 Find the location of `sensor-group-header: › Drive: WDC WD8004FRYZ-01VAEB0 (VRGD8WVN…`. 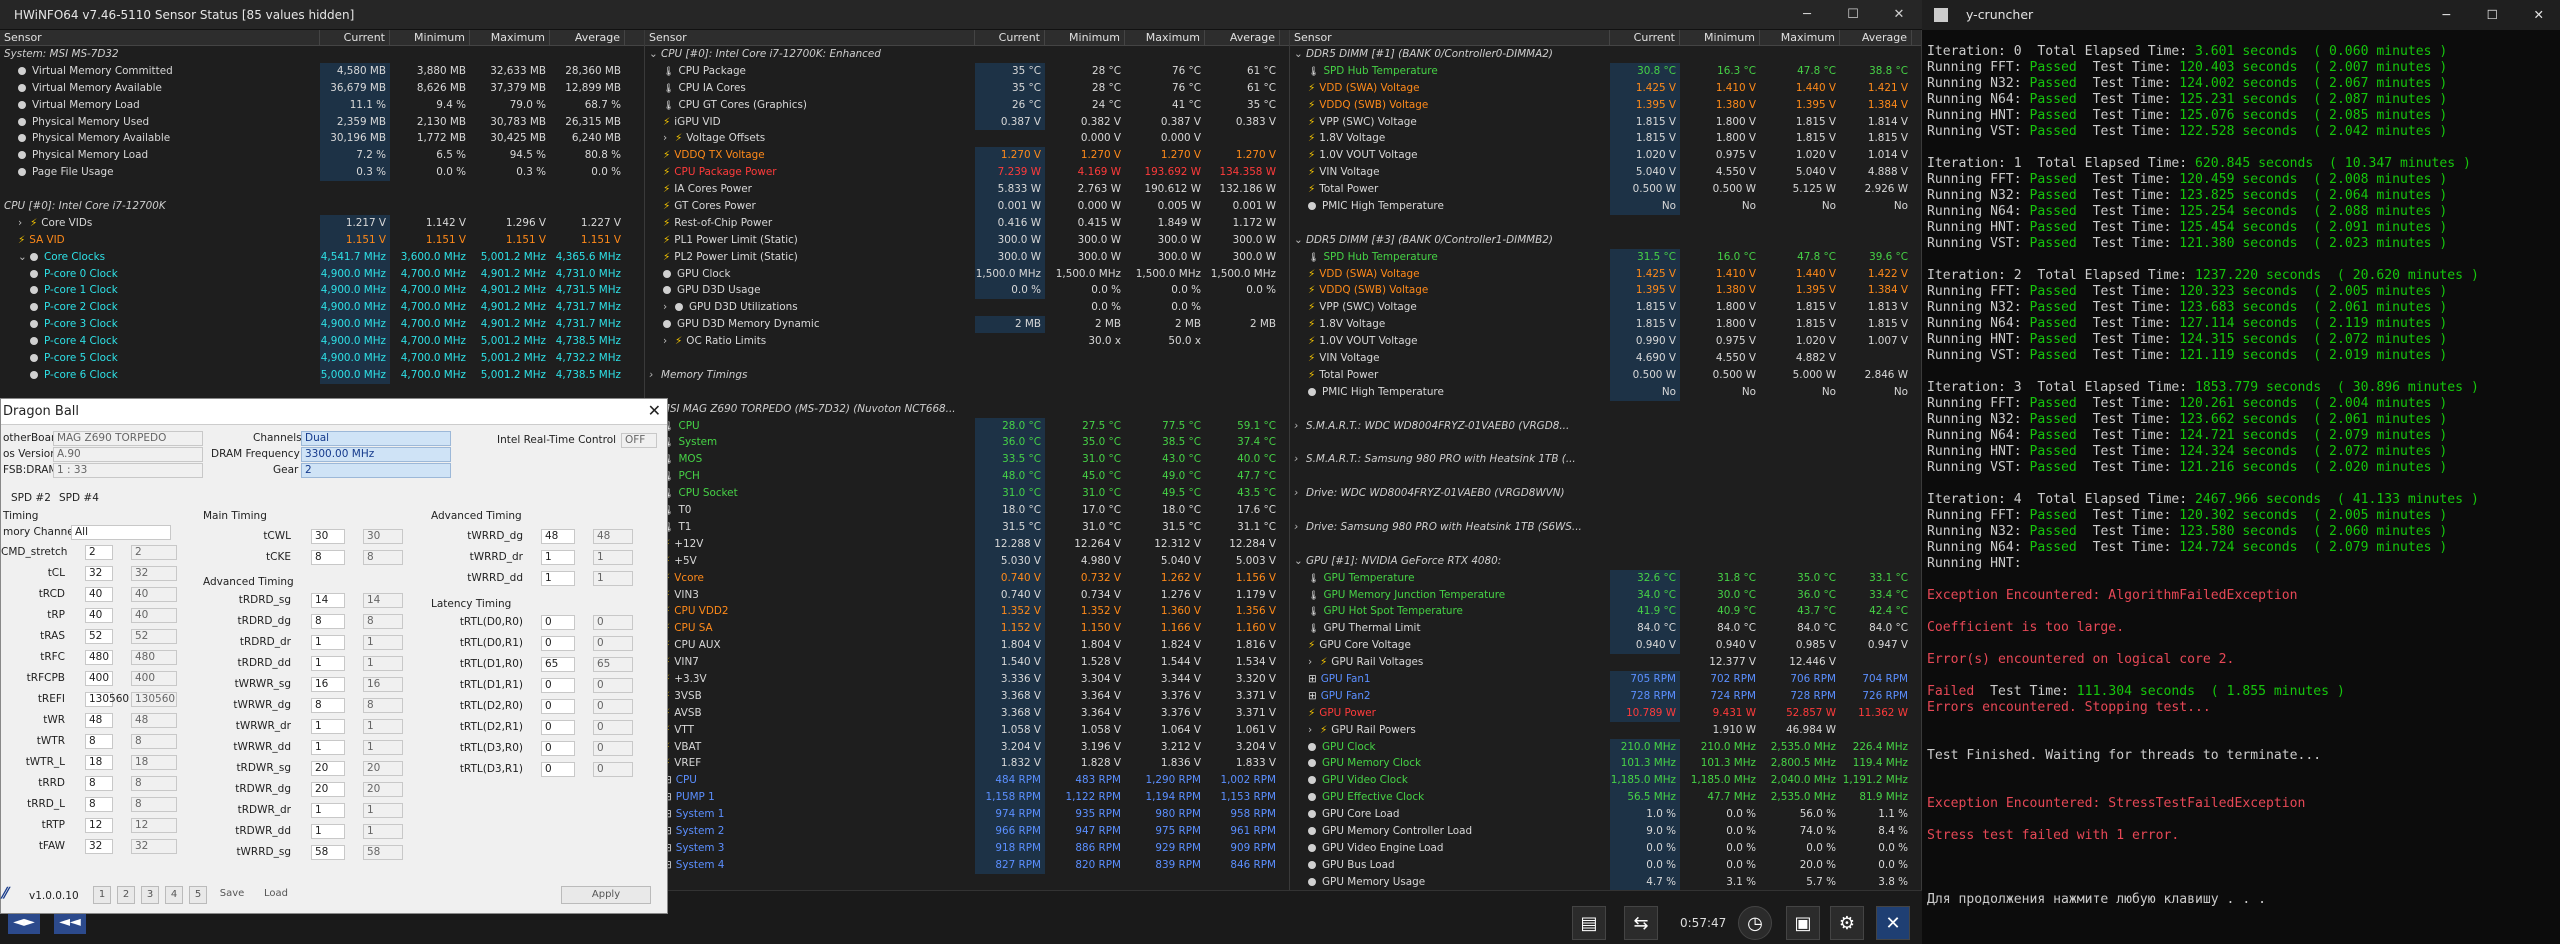

sensor-group-header: › Drive: WDC WD8004FRYZ-01VAEB0 (VRGD8WVN… is located at coordinates (1605, 493).